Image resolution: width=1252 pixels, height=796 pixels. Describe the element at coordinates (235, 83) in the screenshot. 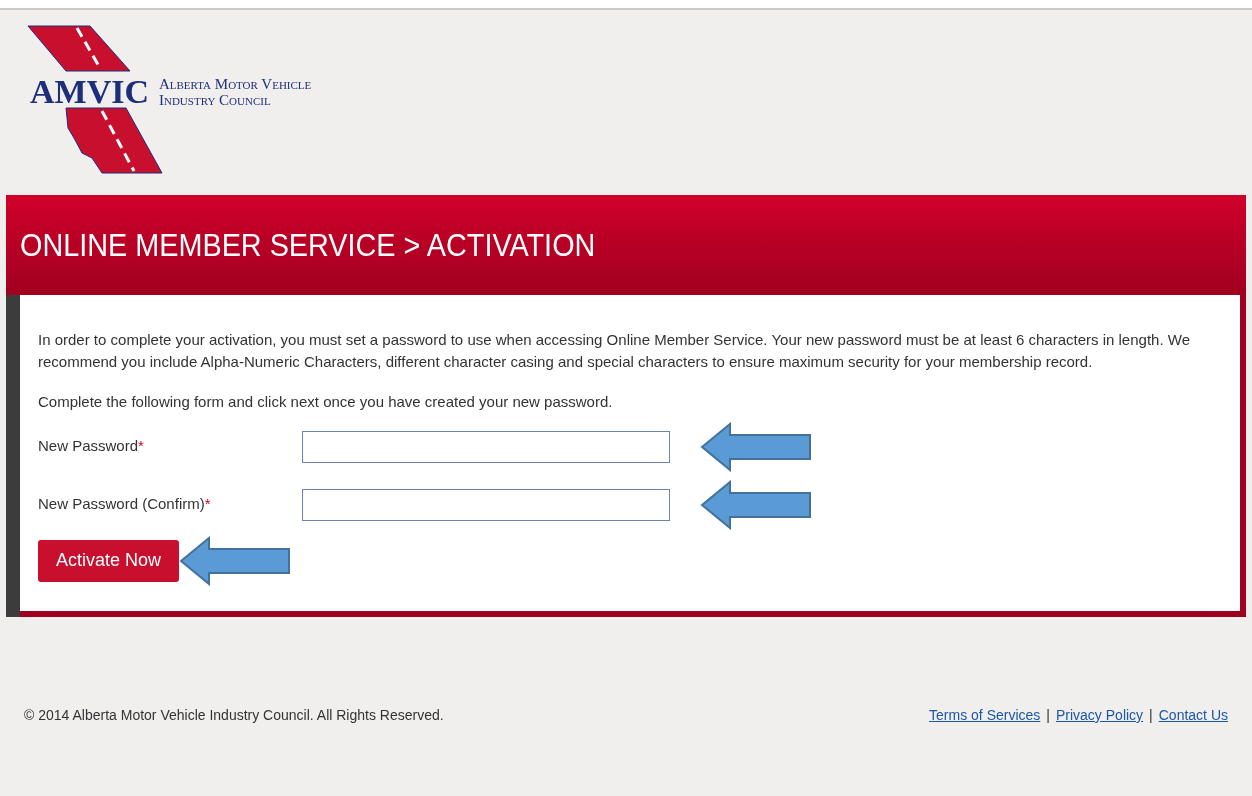

I see `logo-name: Alberta Motor Vehicle` at that location.